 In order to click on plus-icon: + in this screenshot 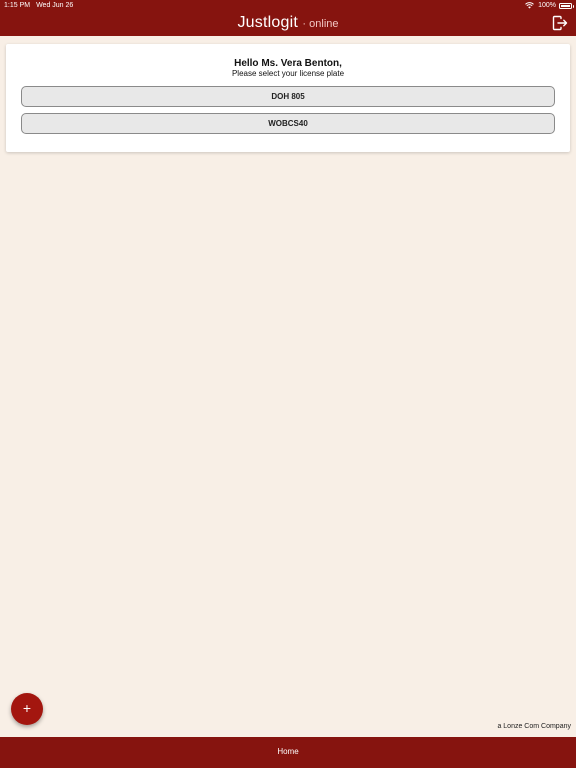, I will do `click(27, 708)`.